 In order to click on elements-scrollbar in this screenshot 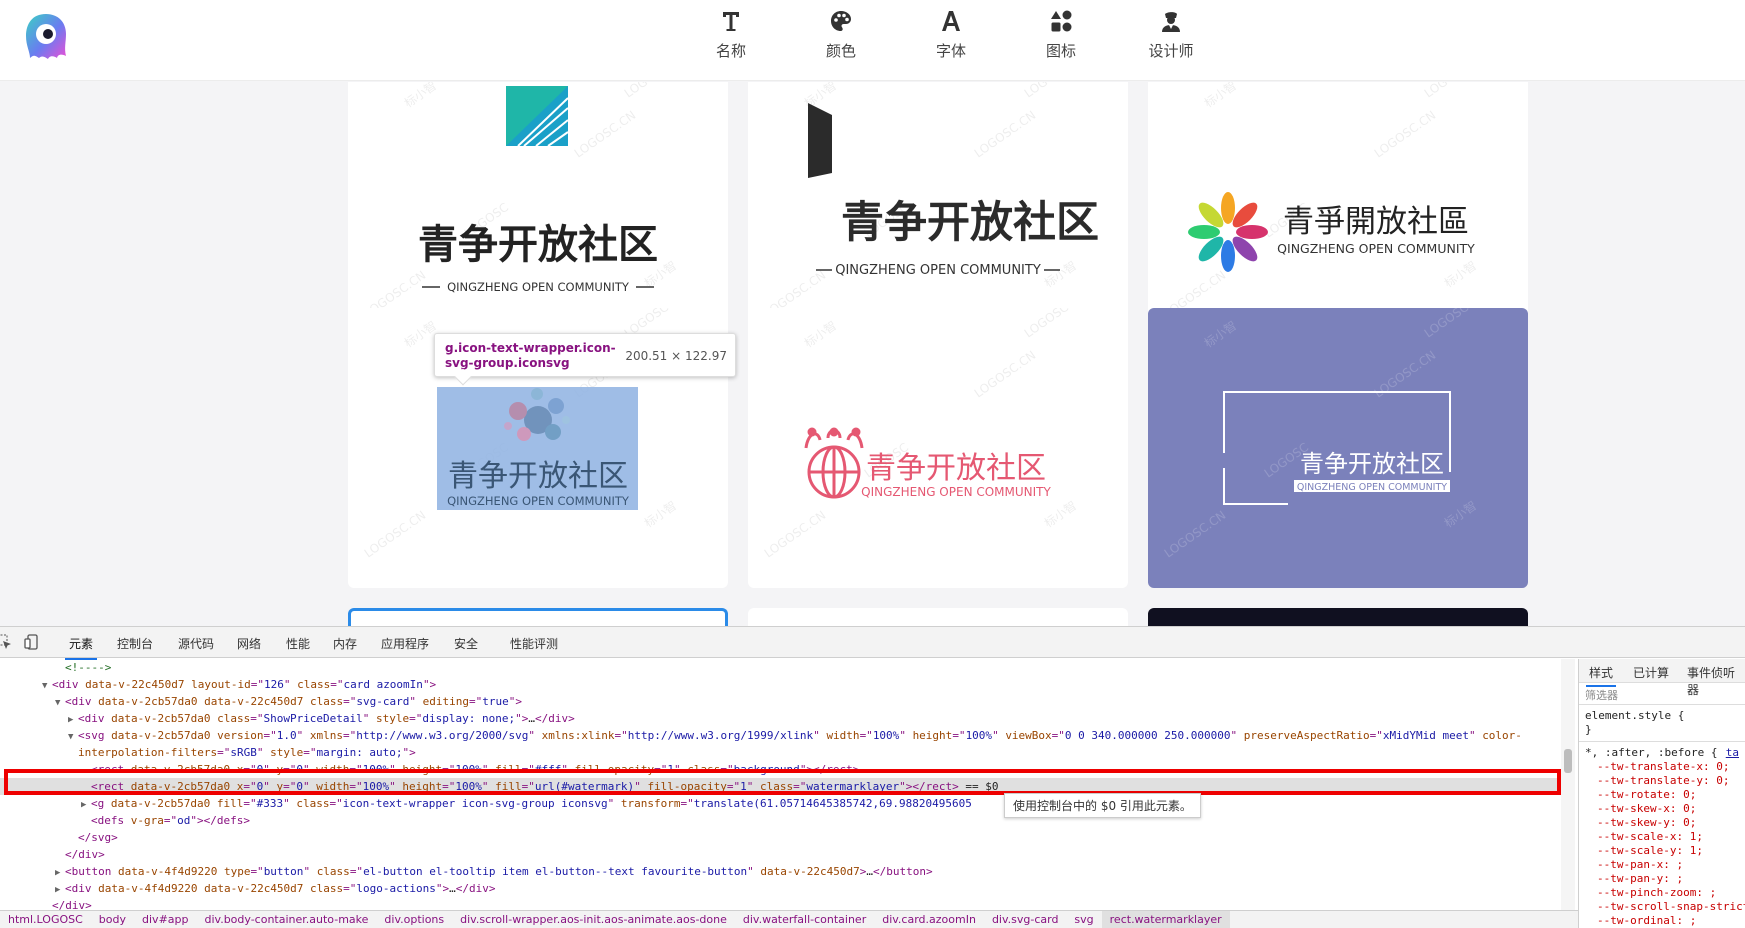, I will do `click(1568, 788)`.